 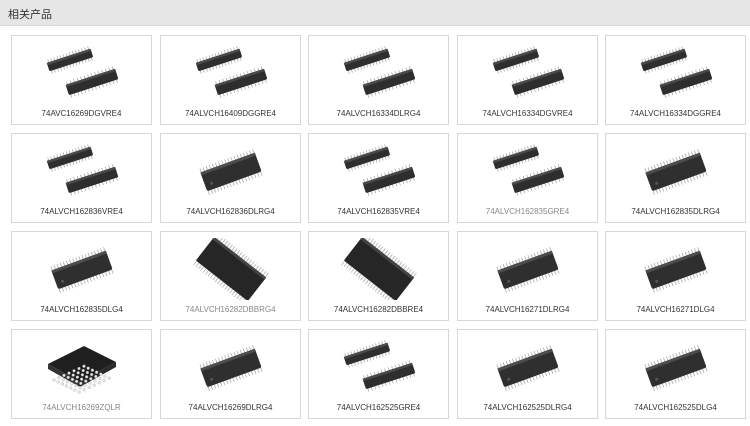 I want to click on product-card: 74ALVCH162525DLRG4, so click(x=527, y=374).